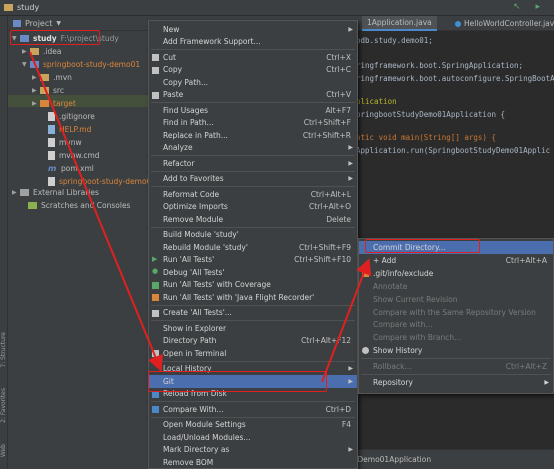  What do you see at coordinates (186, 110) in the screenshot?
I see `menu-item-label: Find Usages` at bounding box center [186, 110].